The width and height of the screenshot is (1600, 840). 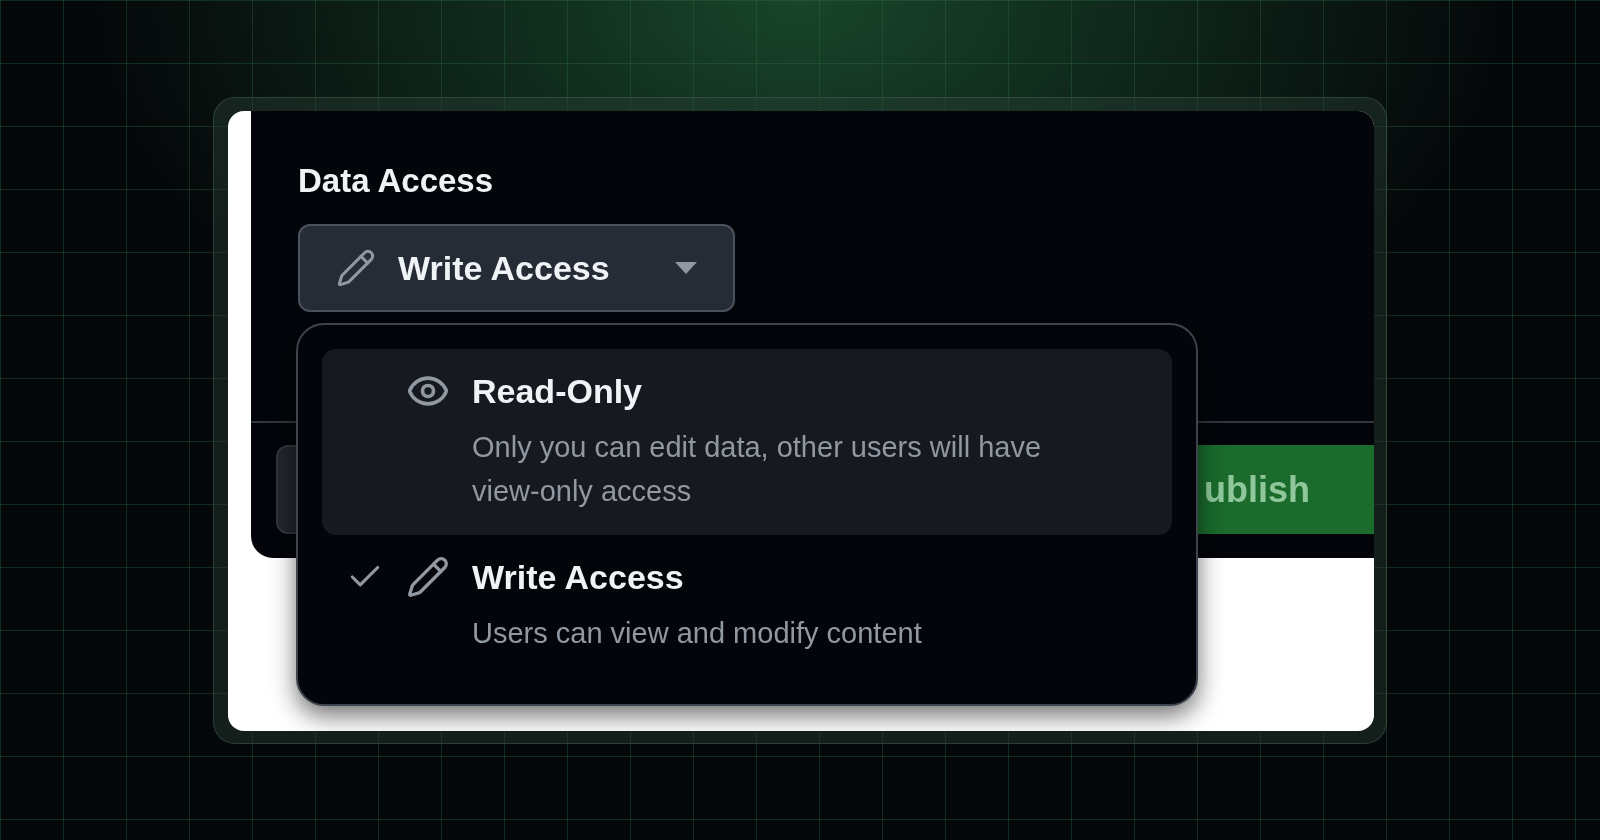 What do you see at coordinates (747, 606) in the screenshot?
I see `menu-option: Write Access Users can view and modify content` at bounding box center [747, 606].